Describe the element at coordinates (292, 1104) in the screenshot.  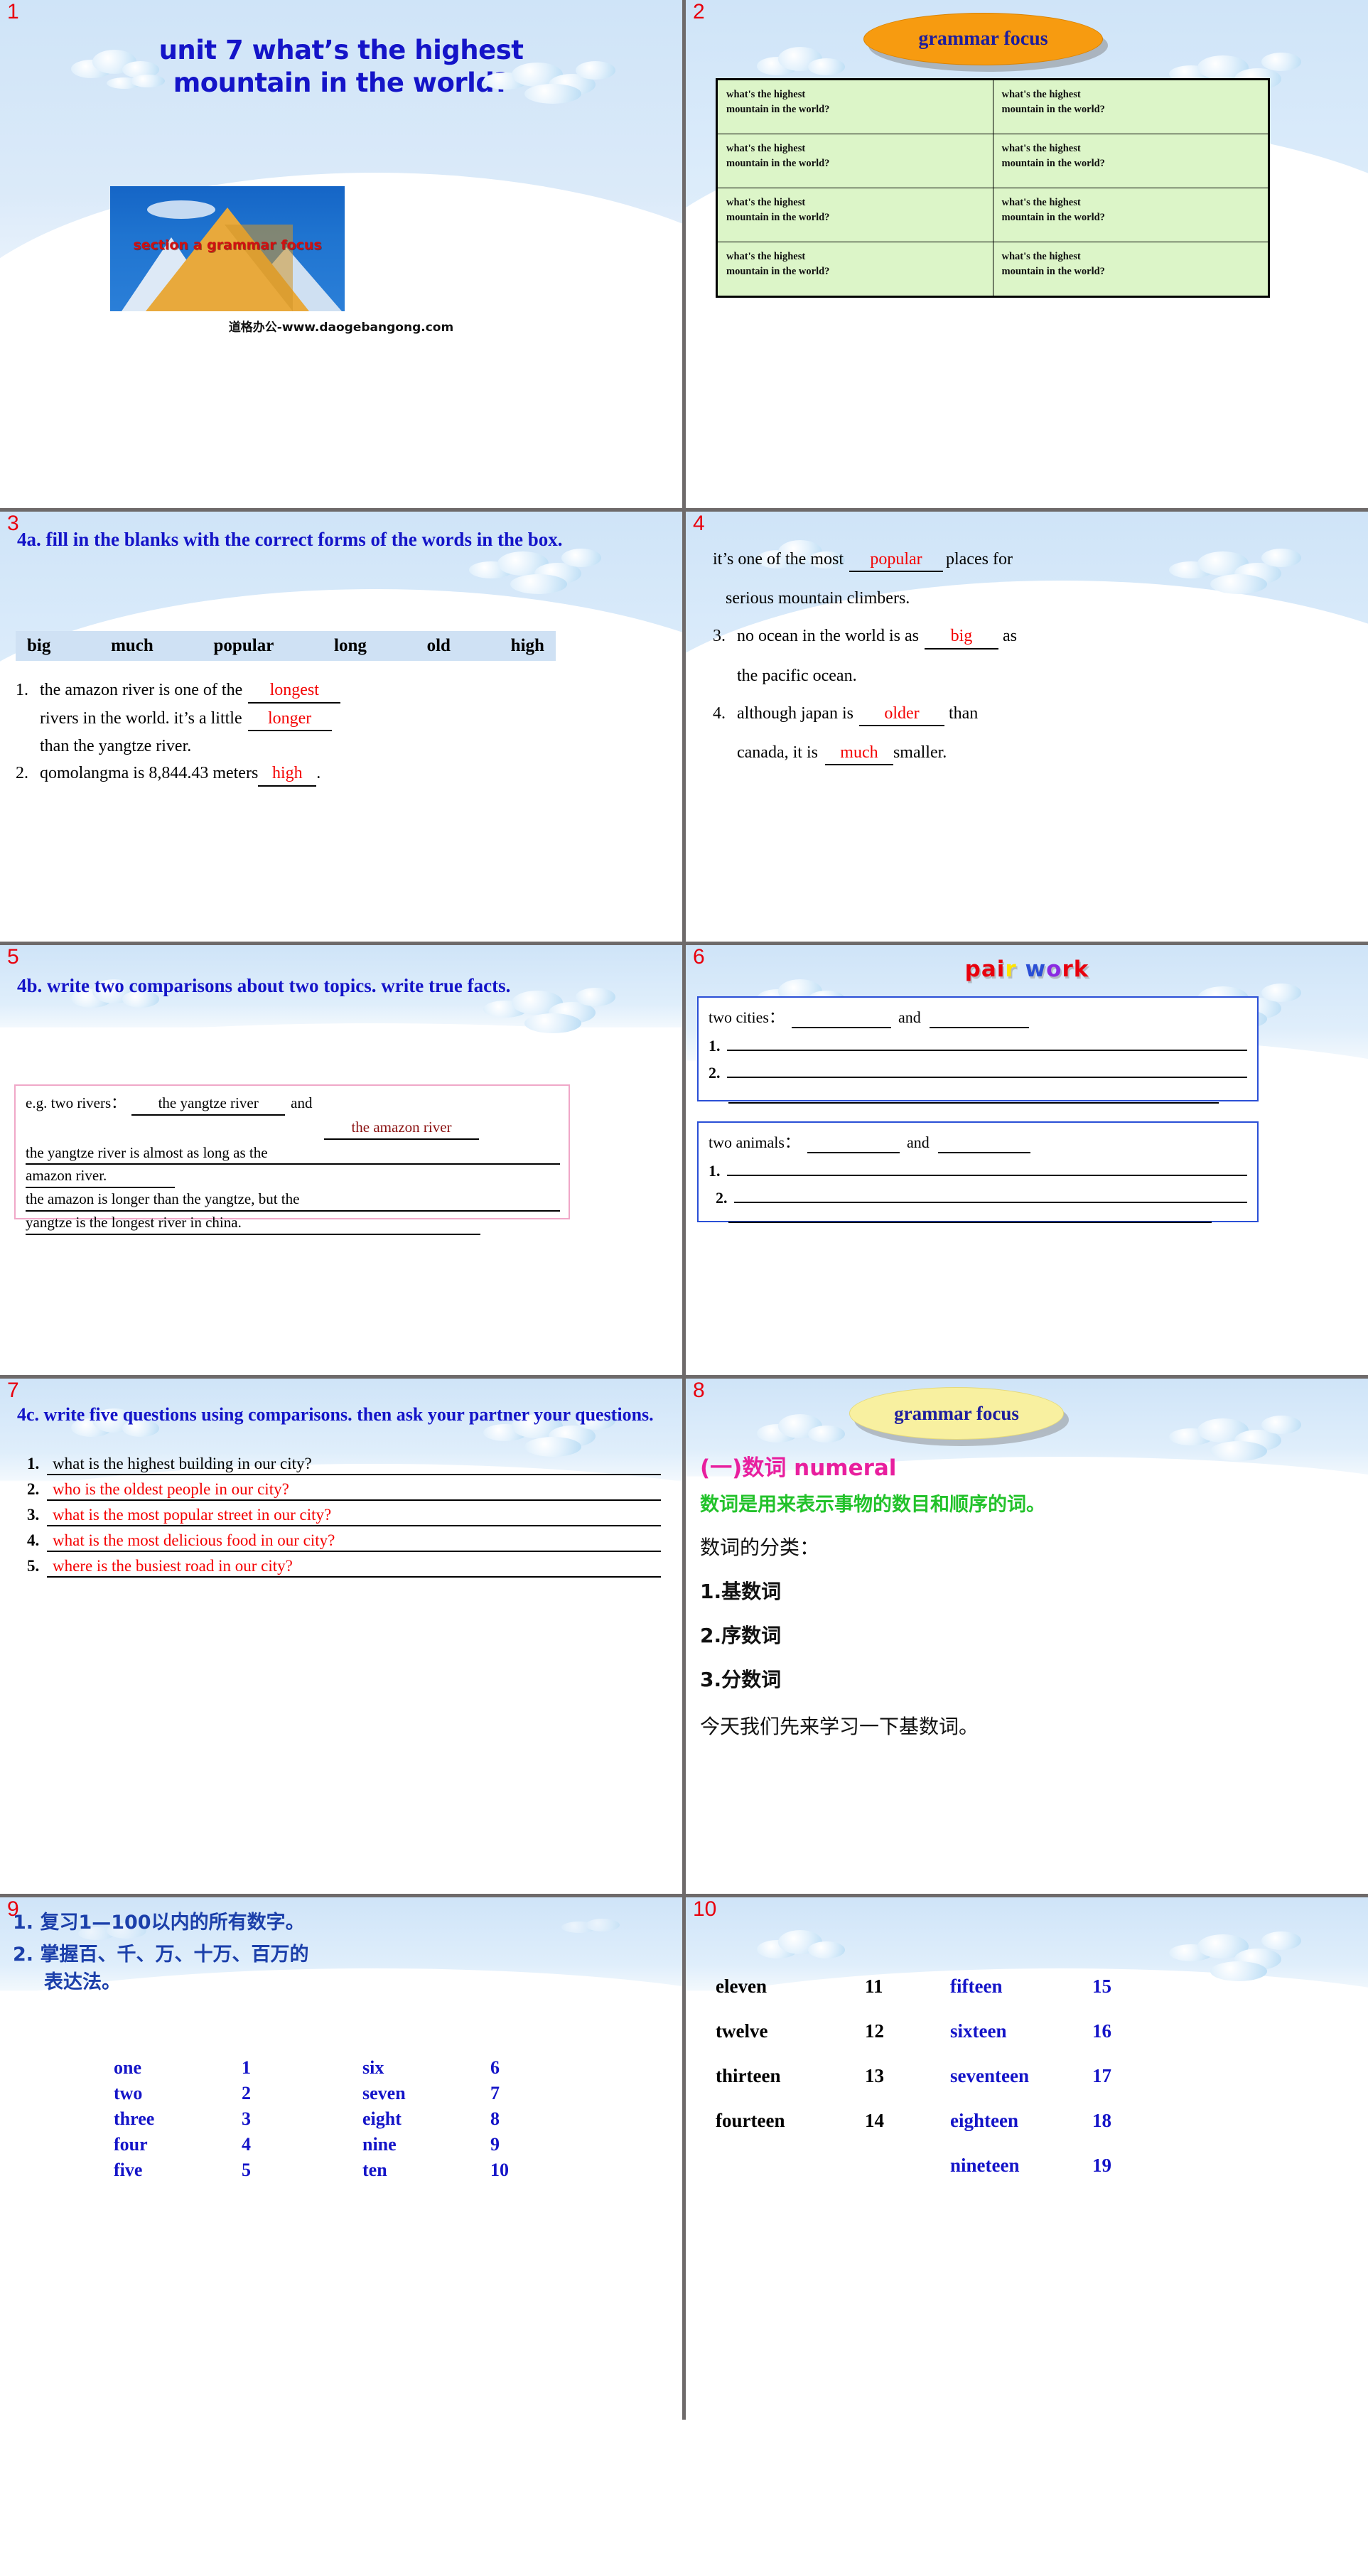
I see `example-topic-row: e.g. two rivers： the yangtze river and` at that location.